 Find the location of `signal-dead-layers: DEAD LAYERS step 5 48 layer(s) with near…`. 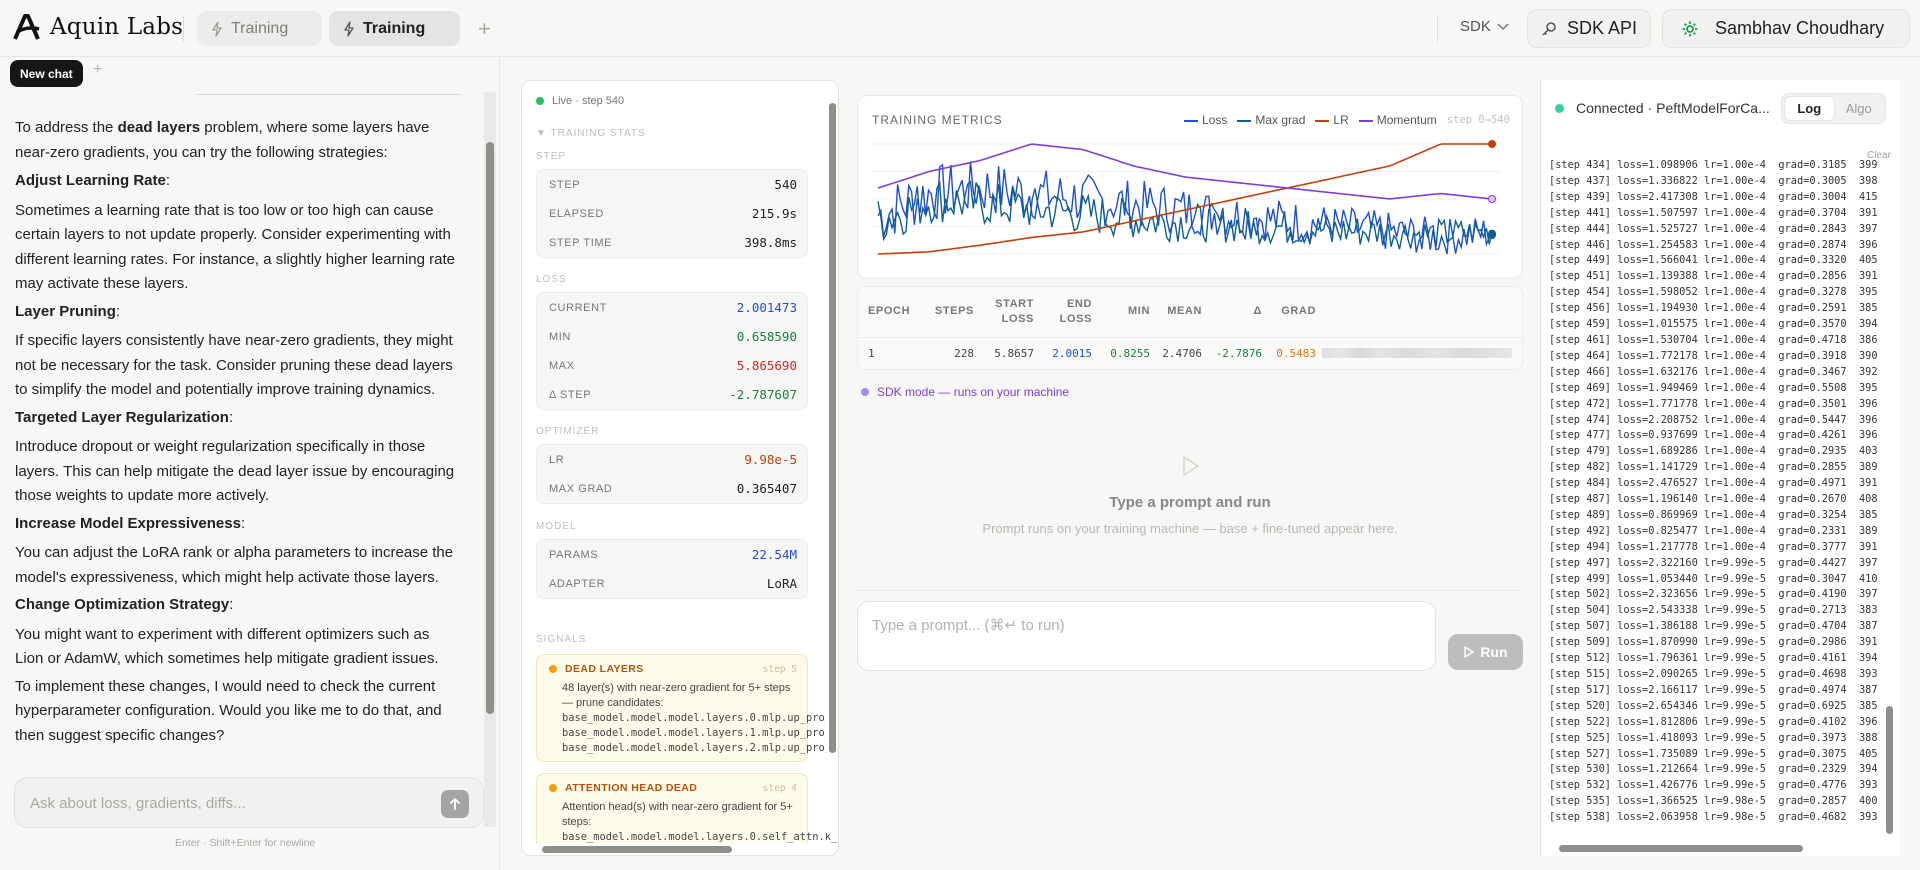

signal-dead-layers: DEAD LAYERS step 5 48 layer(s) with near… is located at coordinates (687, 708).